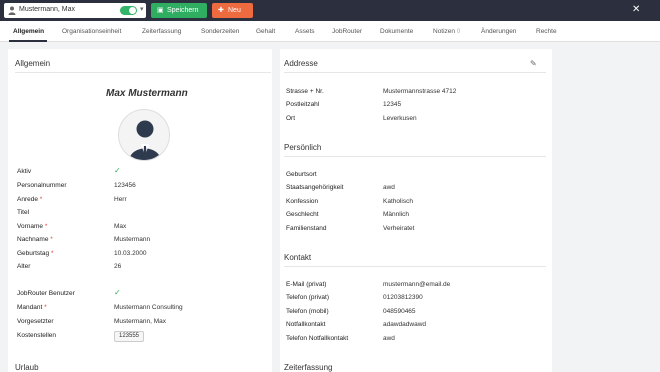  Describe the element at coordinates (396, 214) in the screenshot. I see `field-value-geschlecht: Männlich` at that location.